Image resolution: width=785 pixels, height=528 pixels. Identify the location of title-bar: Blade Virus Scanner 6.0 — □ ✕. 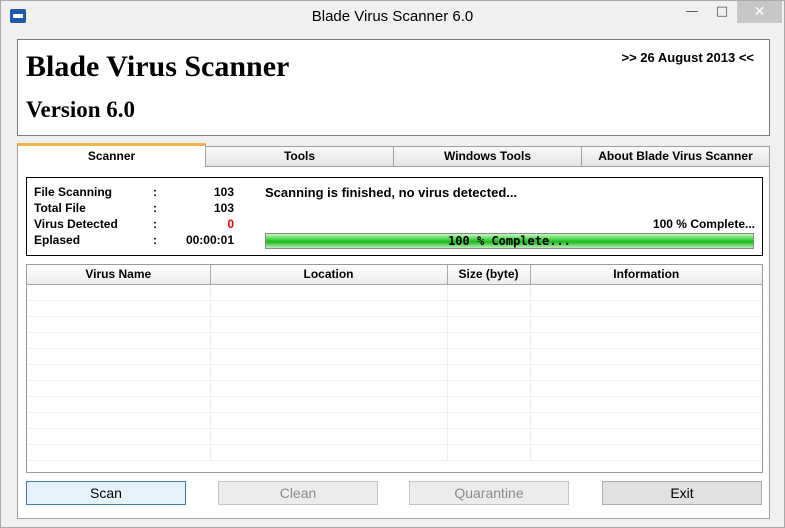
(392, 16).